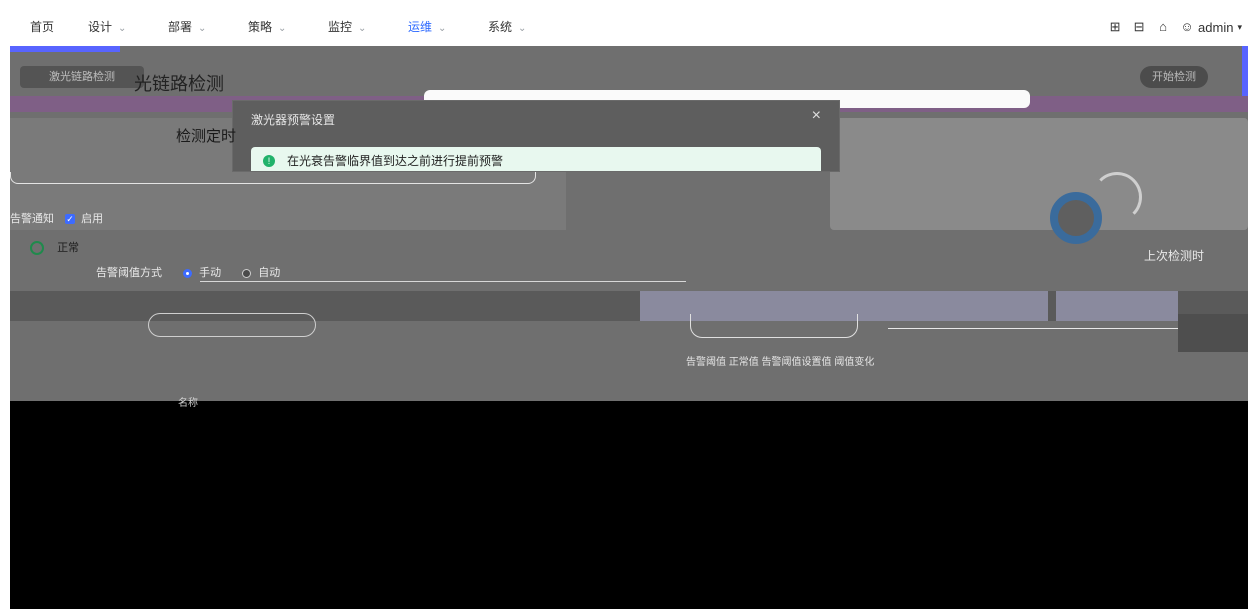 The width and height of the screenshot is (1248, 609). What do you see at coordinates (82, 77) in the screenshot?
I see `tab-laser-detection: 激光链路检测` at bounding box center [82, 77].